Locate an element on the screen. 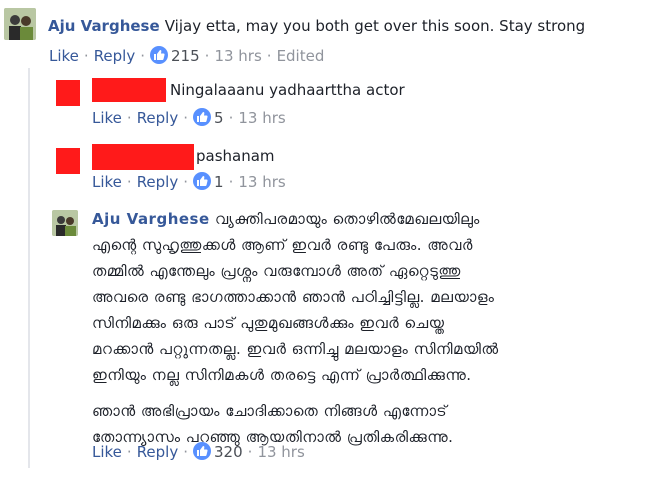 The image size is (650, 484). comment-actions: Like · Reply · 5 · 13 hrs is located at coordinates (189, 117).